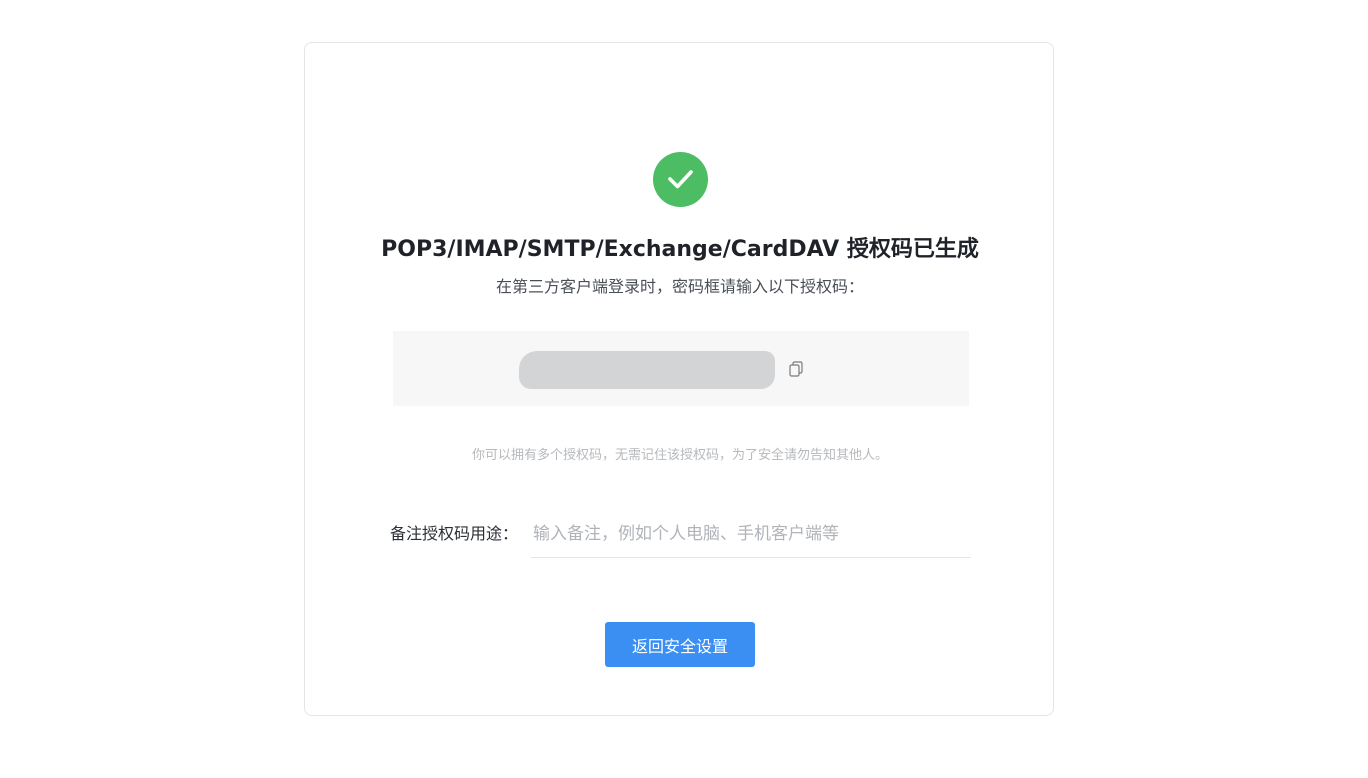 The height and width of the screenshot is (778, 1368). I want to click on instruction-text: 在第三方客户端登录时，密码框请输入以下授权码：, so click(679, 286).